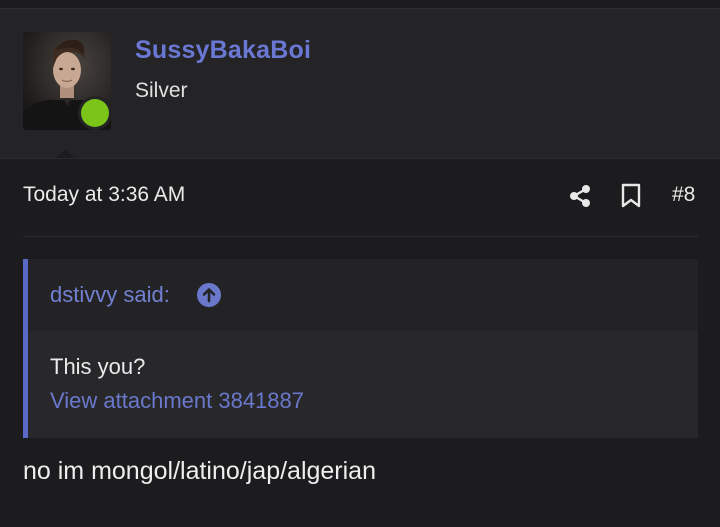  What do you see at coordinates (161, 90) in the screenshot?
I see `user-title: Silver` at bounding box center [161, 90].